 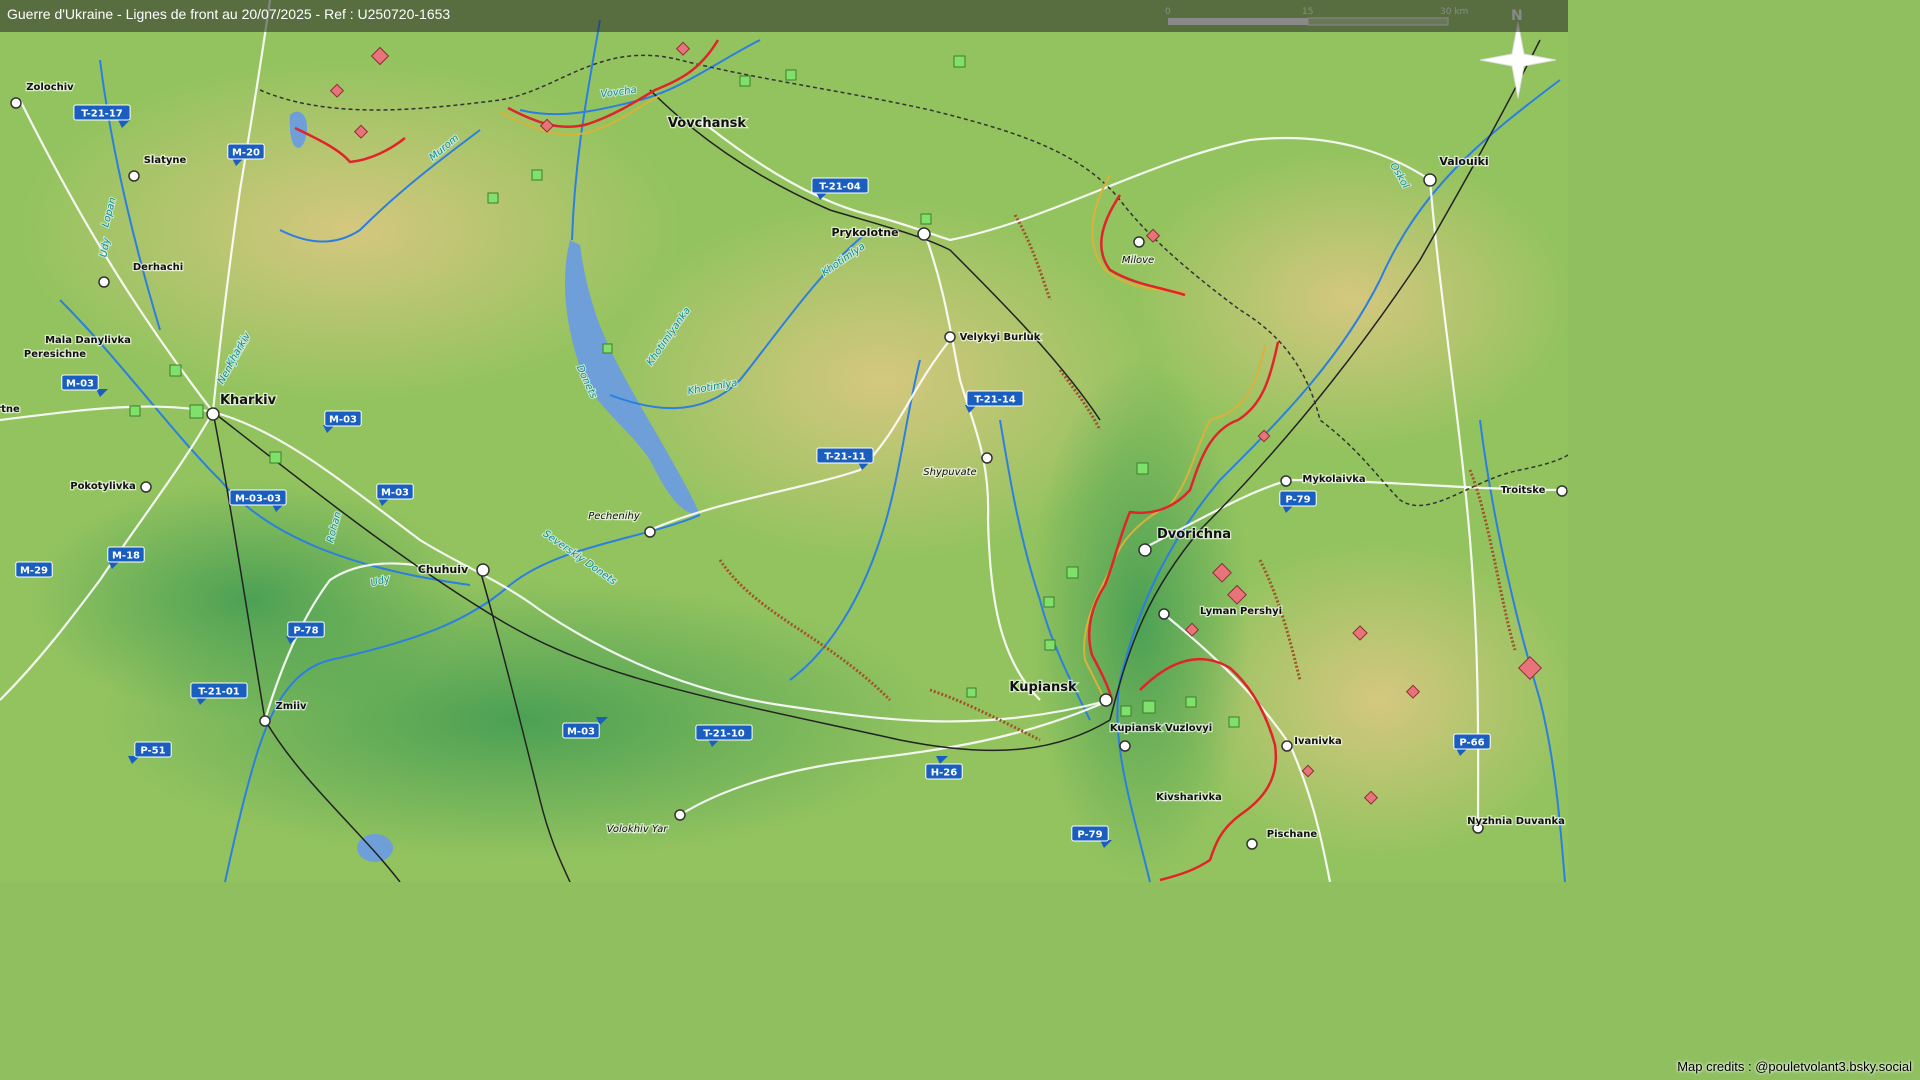 I want to click on road-sign: T-21-11, so click(x=845, y=455).